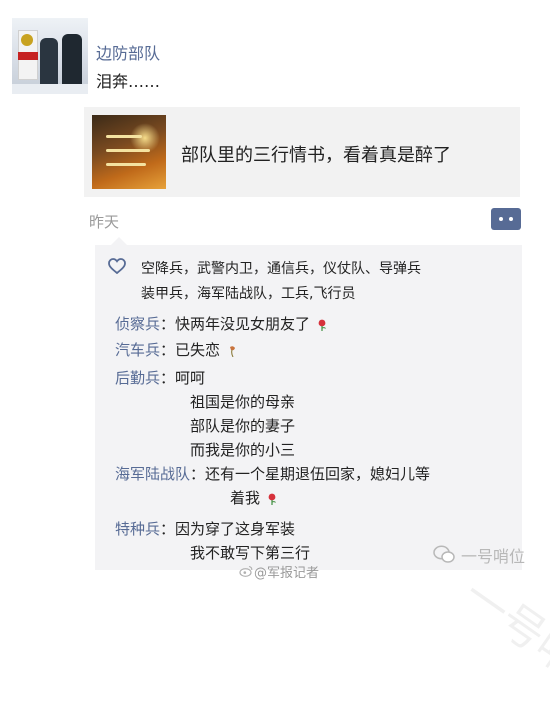 The height and width of the screenshot is (714, 550). Describe the element at coordinates (316, 155) in the screenshot. I see `shared-link-title: 部队里的三行情书，看着真是醉了` at that location.